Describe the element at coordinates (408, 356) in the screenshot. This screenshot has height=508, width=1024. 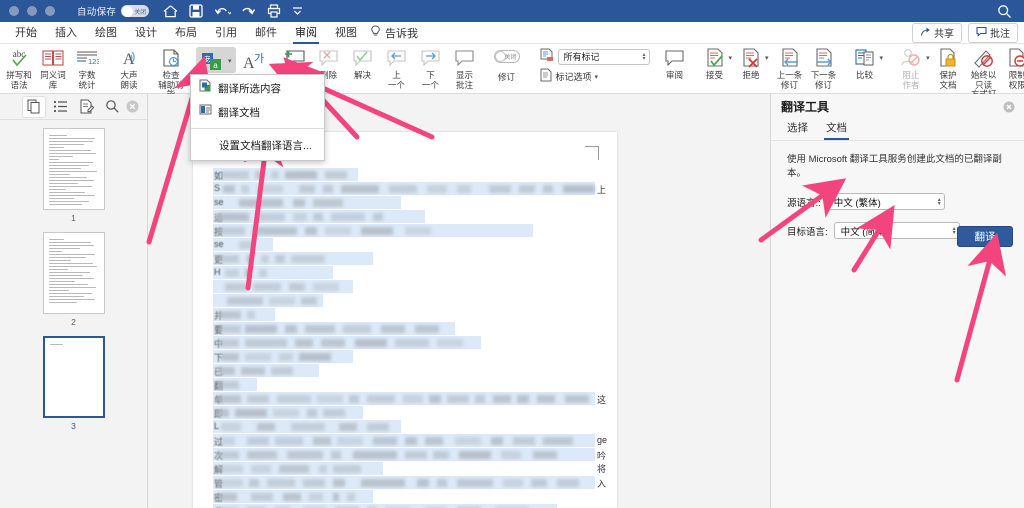
I see `document-line: 下` at that location.